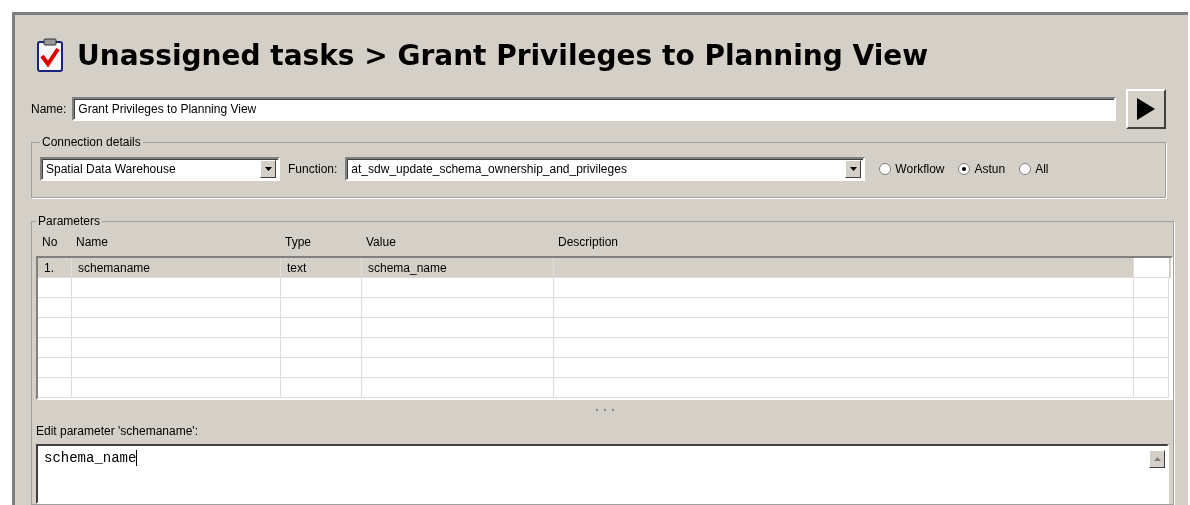  Describe the element at coordinates (160, 169) in the screenshot. I see `connection-dropdown: Spatial Data Warehouse` at that location.